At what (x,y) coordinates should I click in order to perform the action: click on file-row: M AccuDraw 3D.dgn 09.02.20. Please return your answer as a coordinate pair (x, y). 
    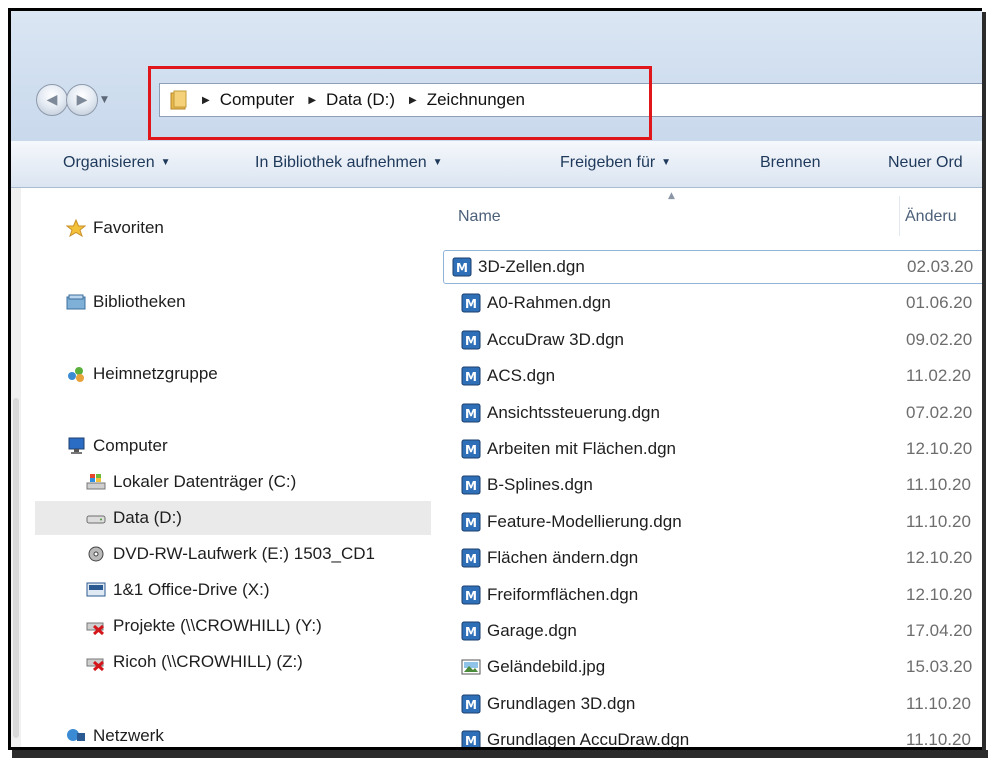
    Looking at the image, I should click on (717, 340).